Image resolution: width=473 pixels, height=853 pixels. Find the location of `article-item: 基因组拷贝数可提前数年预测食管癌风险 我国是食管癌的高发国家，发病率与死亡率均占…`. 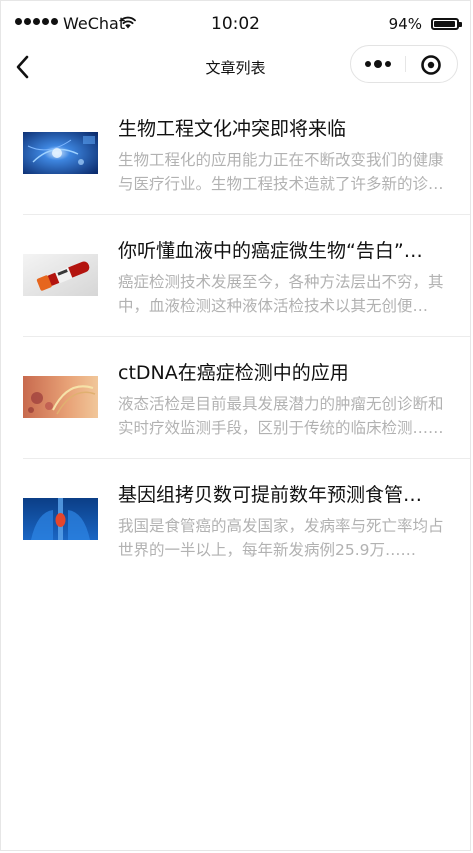

article-item: 基因组拷贝数可提前数年预测食管癌风险 我国是食管癌的高发国家，发病率与死亡率均占… is located at coordinates (235, 520).